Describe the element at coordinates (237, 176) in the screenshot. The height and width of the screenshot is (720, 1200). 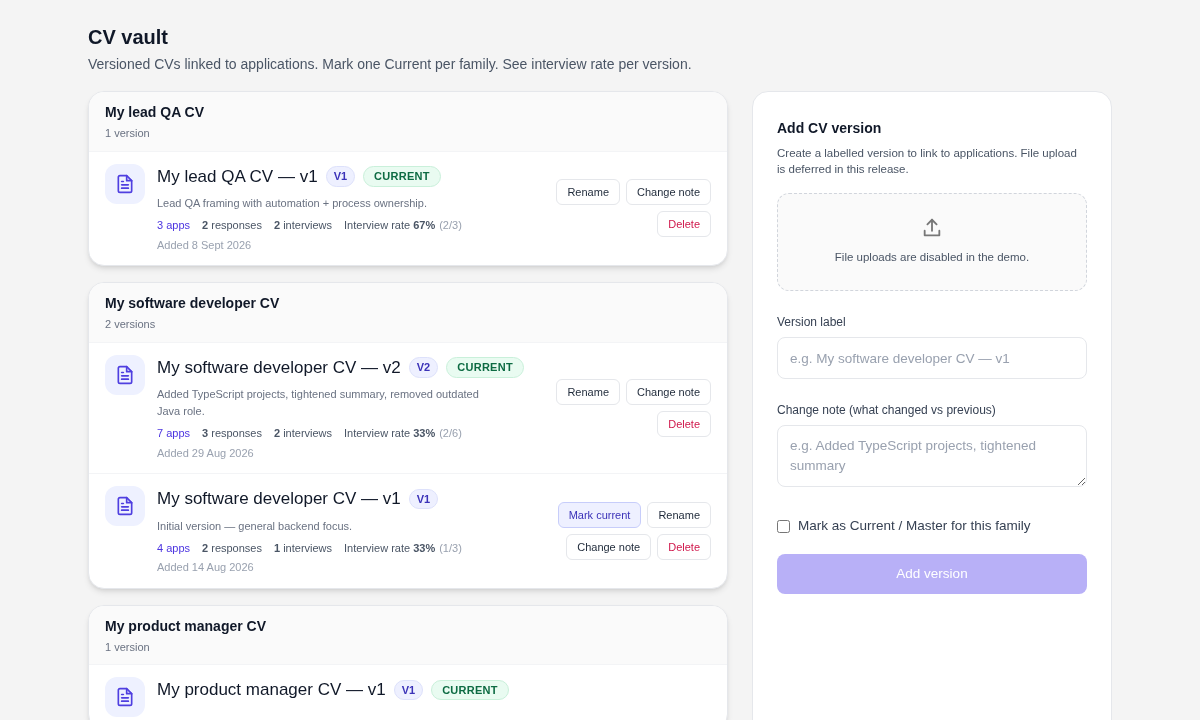
I see `version-title: My lead QA CV — v1` at that location.